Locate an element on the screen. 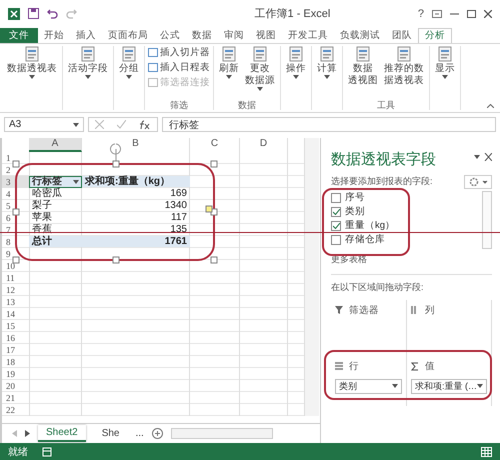 The width and height of the screenshot is (500, 460). row-header: 15 is located at coordinates (15, 326).